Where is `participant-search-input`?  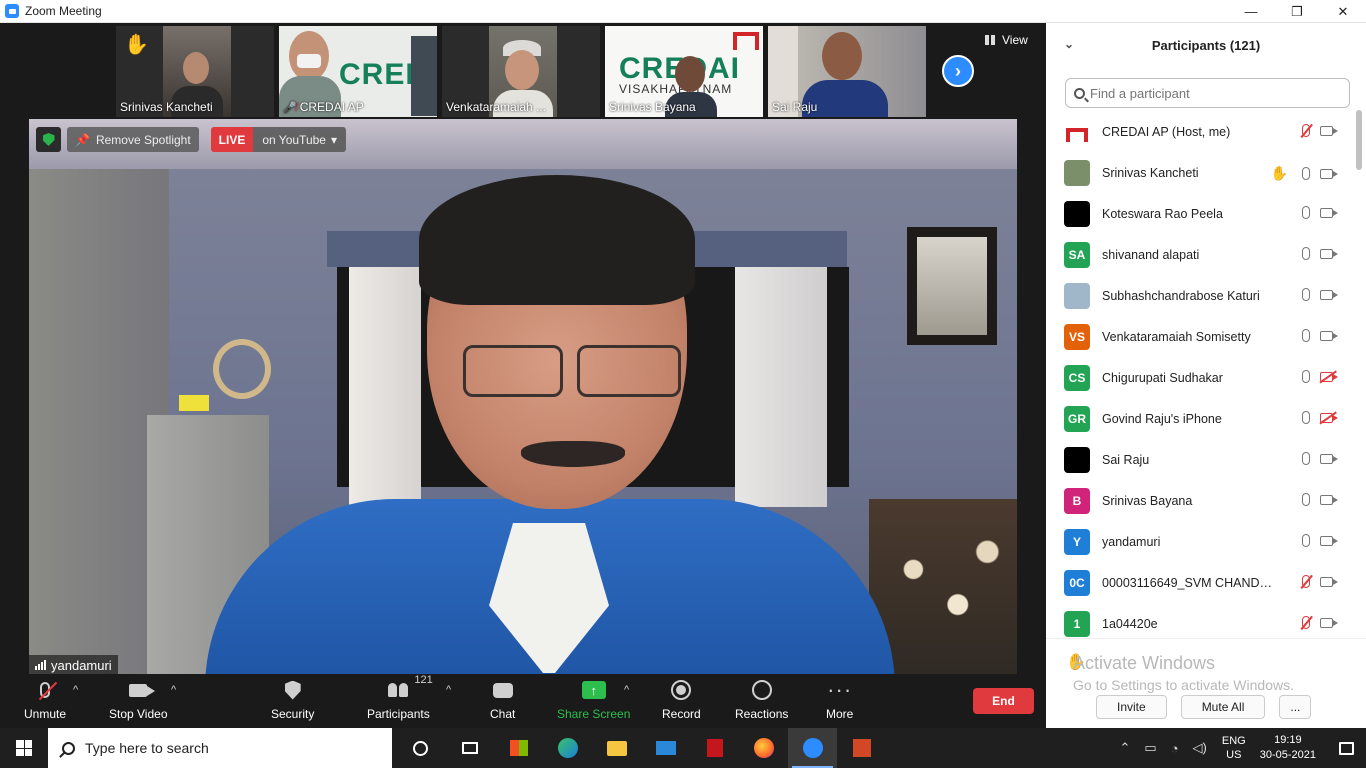
participant-search-input is located at coordinates (1210, 93).